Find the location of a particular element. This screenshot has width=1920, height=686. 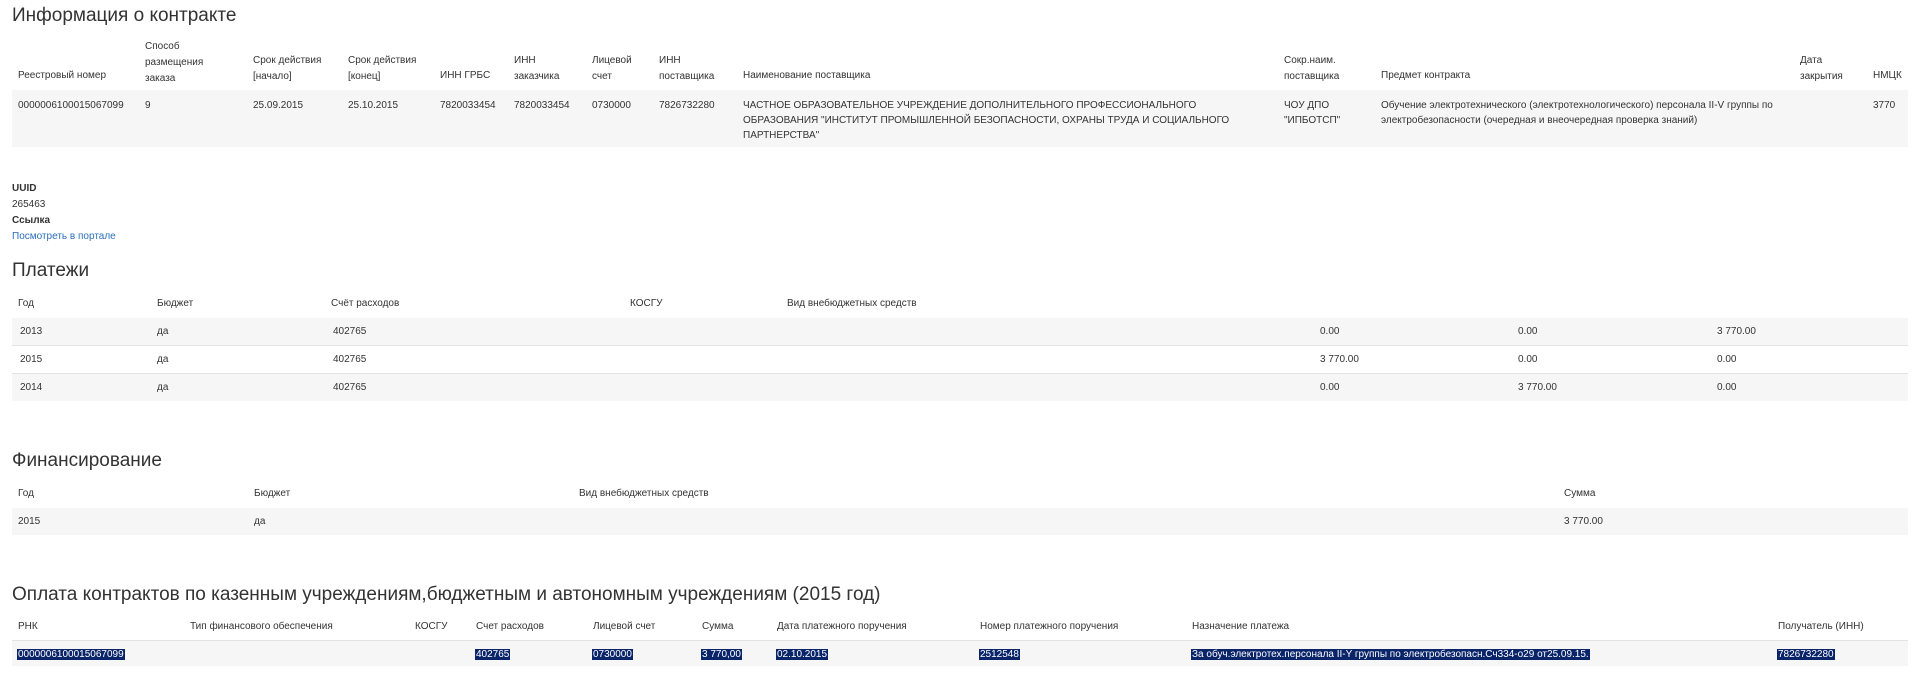

cp-row-order-date: 02.10.2015 is located at coordinates (802, 654).